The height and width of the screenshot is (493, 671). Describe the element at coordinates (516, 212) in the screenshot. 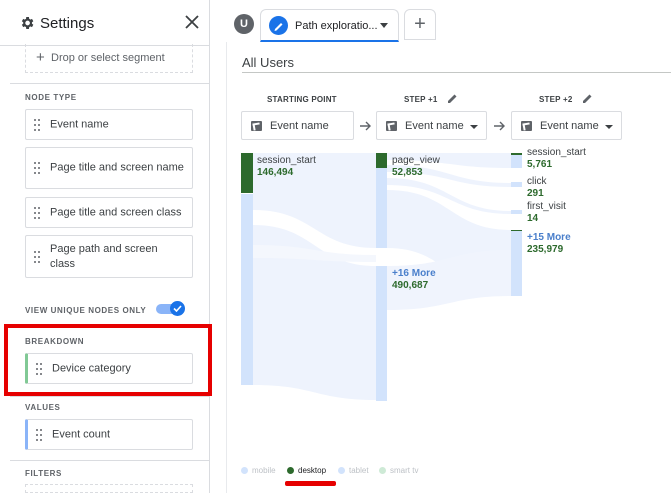

I see `bar-first-visit` at that location.